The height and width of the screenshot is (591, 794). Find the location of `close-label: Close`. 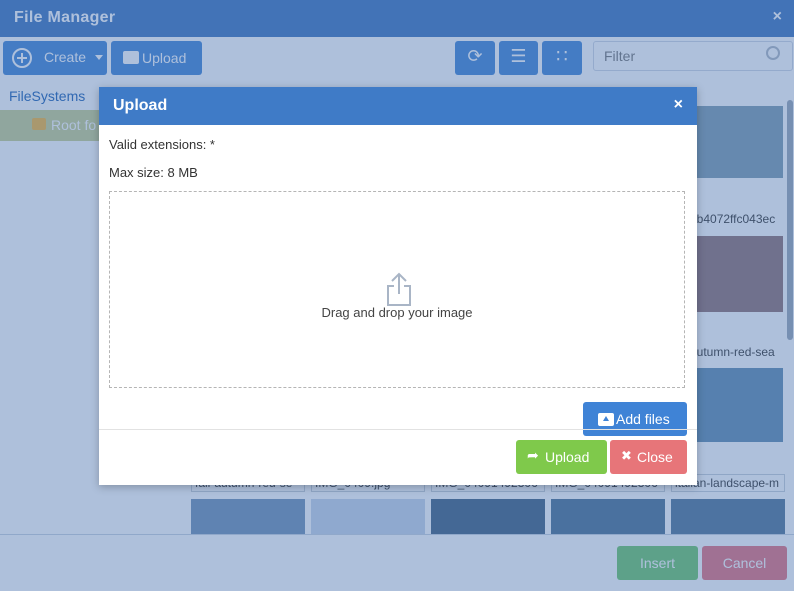

close-label: Close is located at coordinates (655, 457).